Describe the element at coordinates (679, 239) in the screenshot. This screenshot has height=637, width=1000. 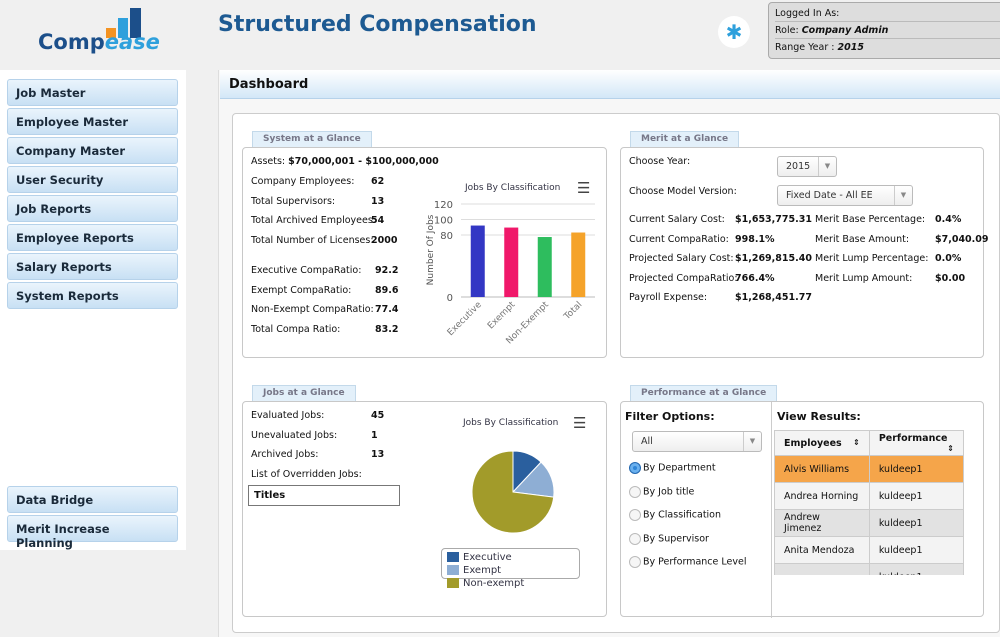
I see `stat-label: Current CompaRatio:` at that location.